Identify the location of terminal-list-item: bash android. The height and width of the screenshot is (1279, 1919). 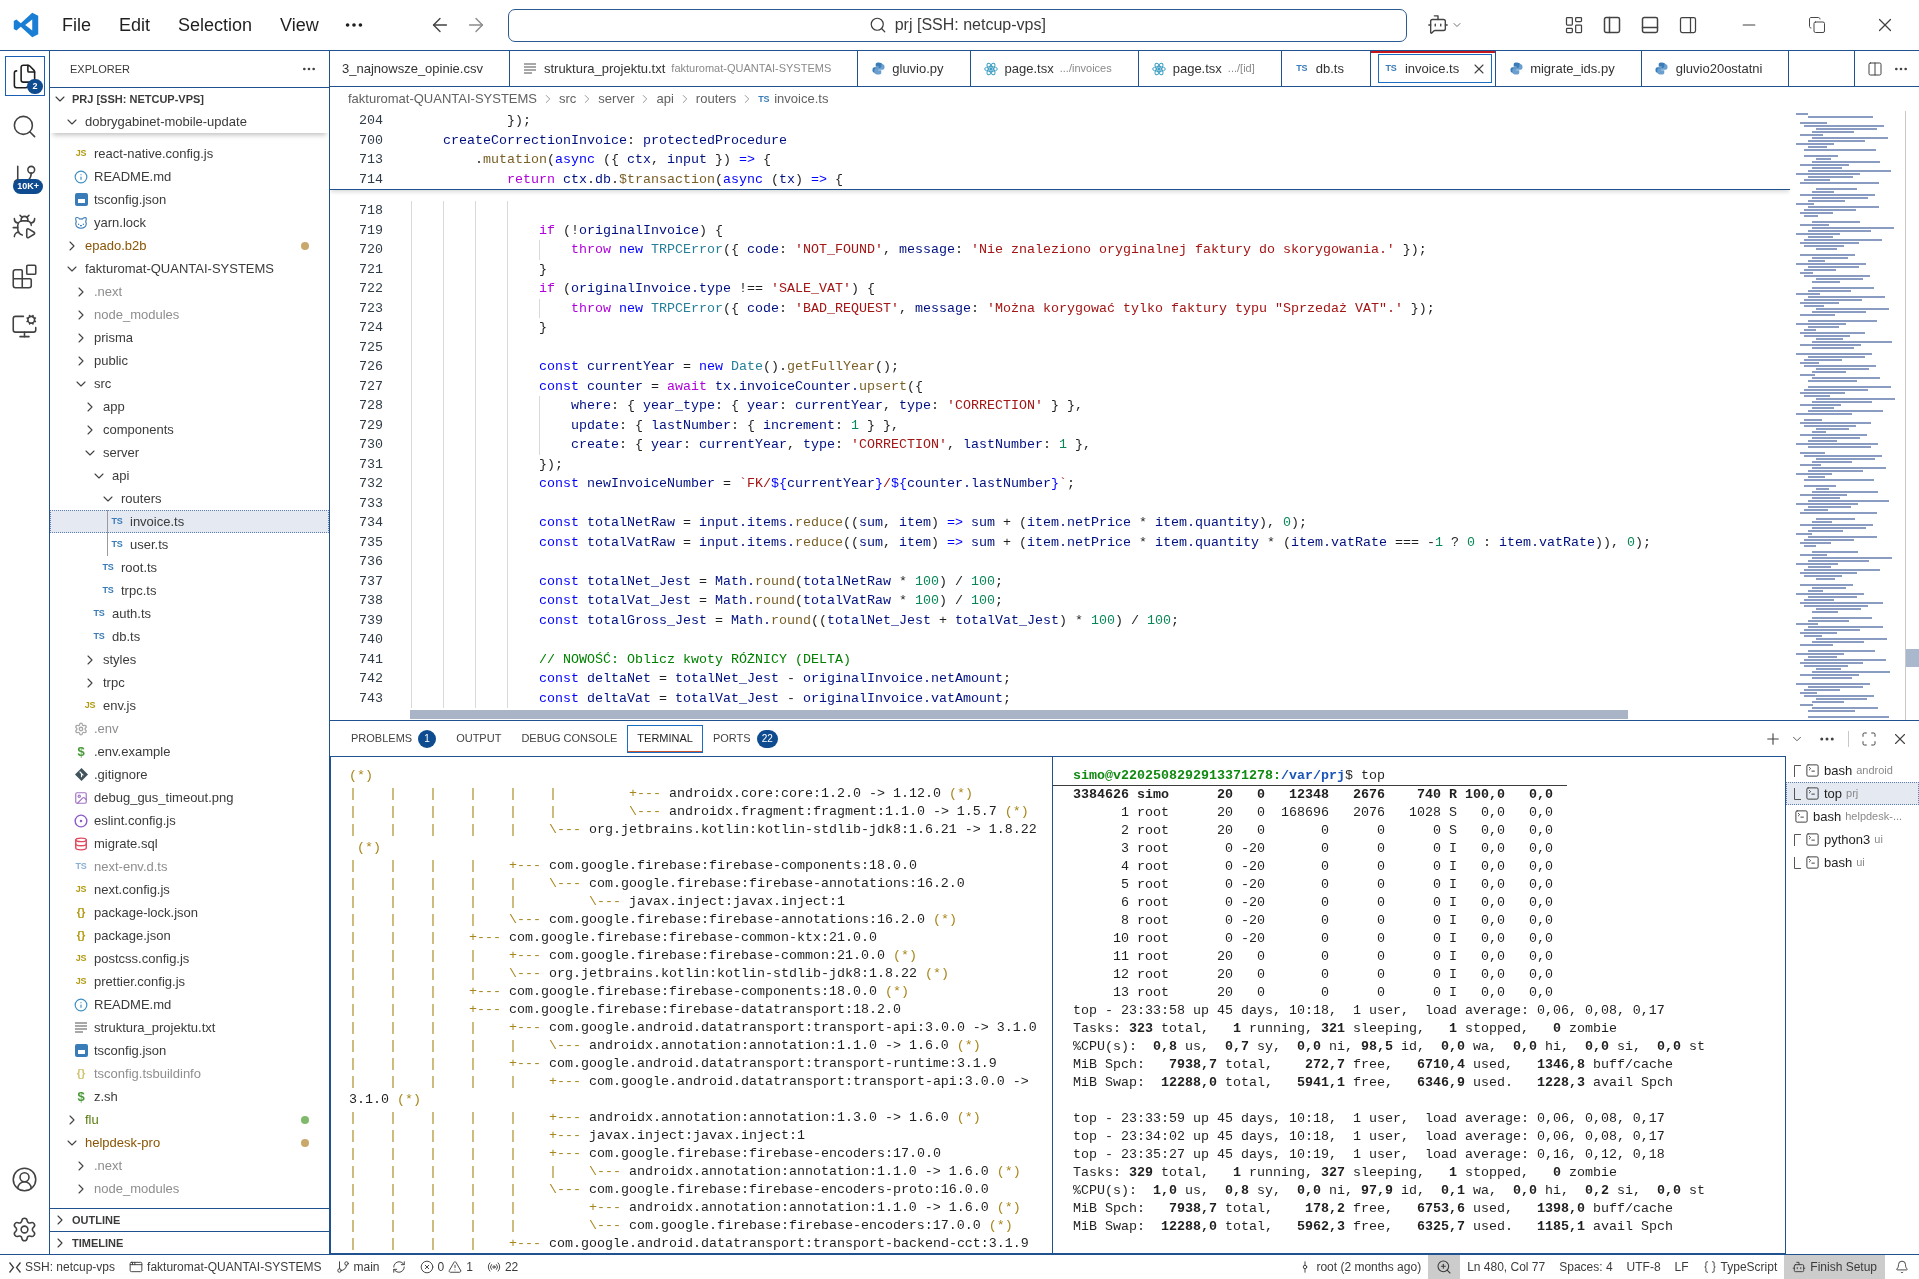
(1852, 770).